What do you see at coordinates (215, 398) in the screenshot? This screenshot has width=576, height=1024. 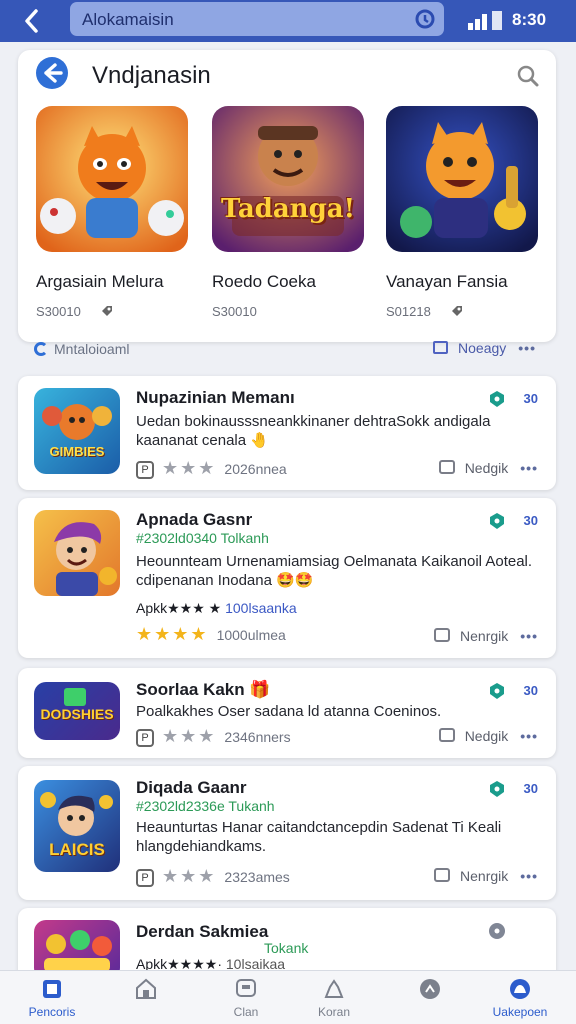 I see `game-title: Nupazinian Memanı` at bounding box center [215, 398].